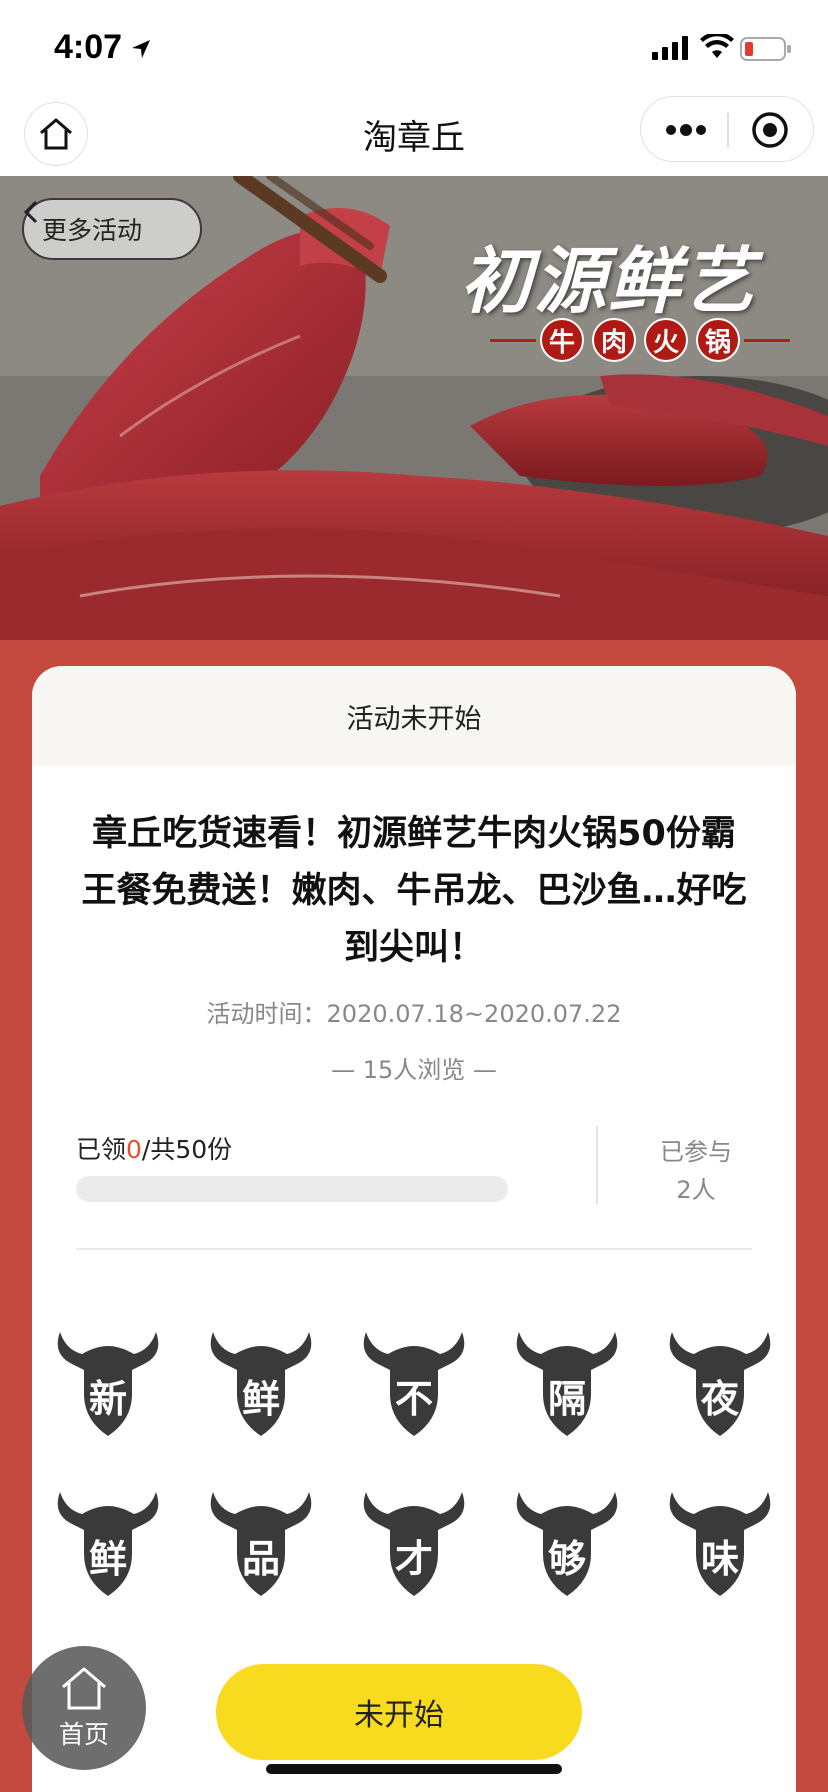  I want to click on floating-home-button: 首页, so click(84, 1708).